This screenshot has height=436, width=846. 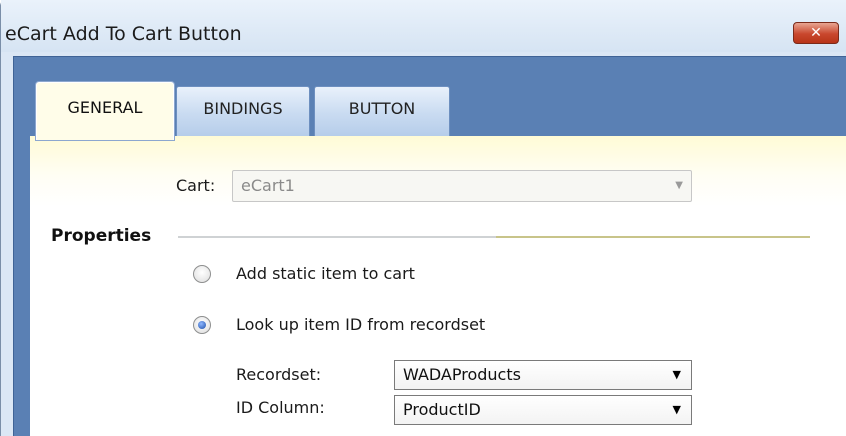 What do you see at coordinates (462, 374) in the screenshot?
I see `recordset-select-value: WADAProducts` at bounding box center [462, 374].